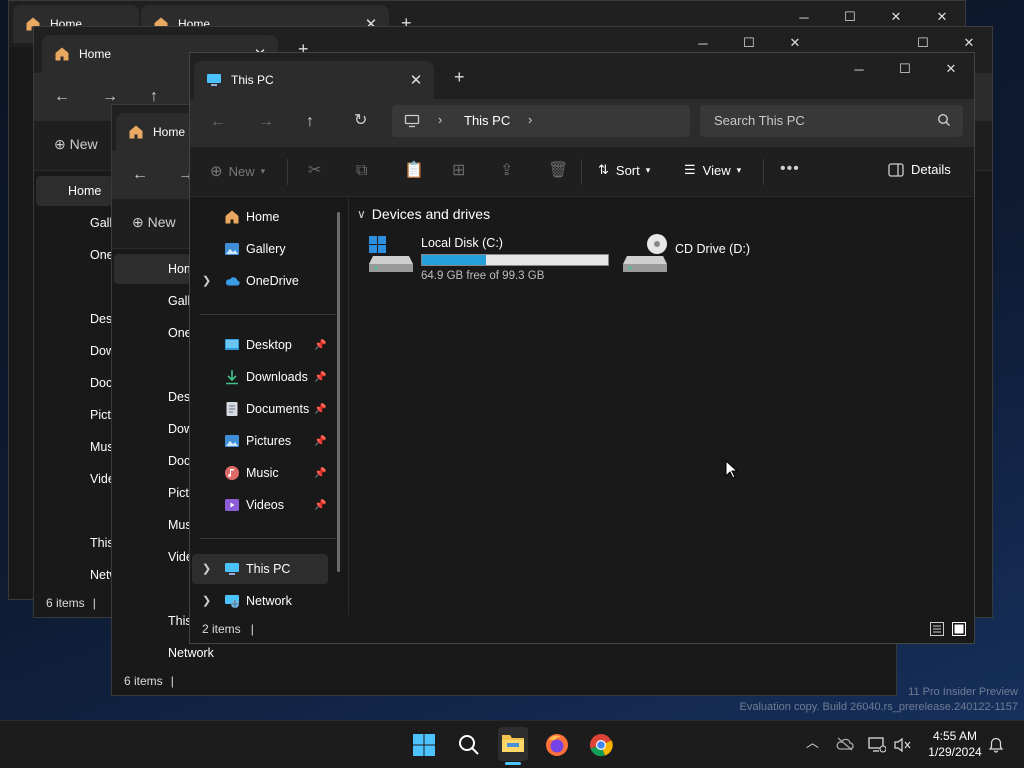  I want to click on sidebar-item-label: Pictures, so click(269, 441).